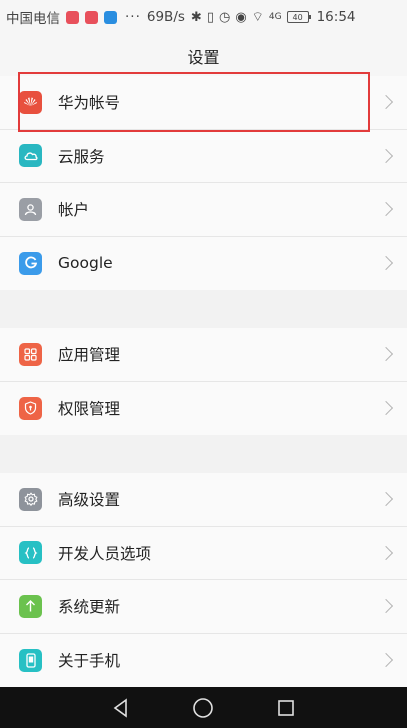 The width and height of the screenshot is (407, 728). I want to click on settings-group-apps: 应用管理 权限管理, so click(203, 381).